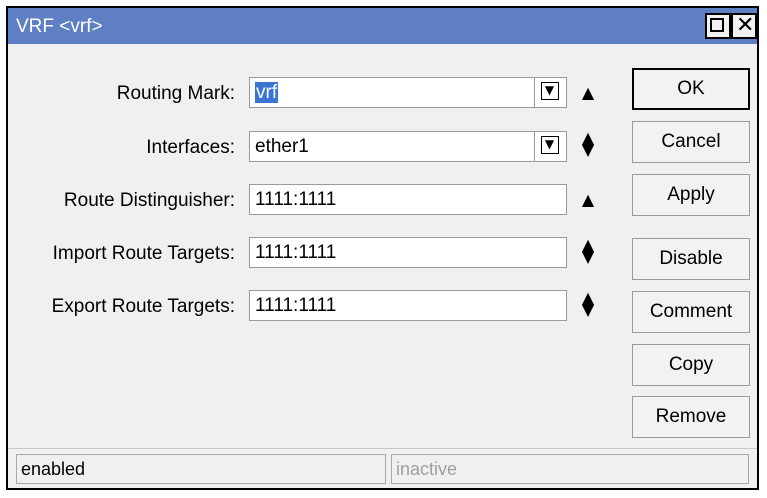  Describe the element at coordinates (691, 312) in the screenshot. I see `comment-button: Comment` at that location.